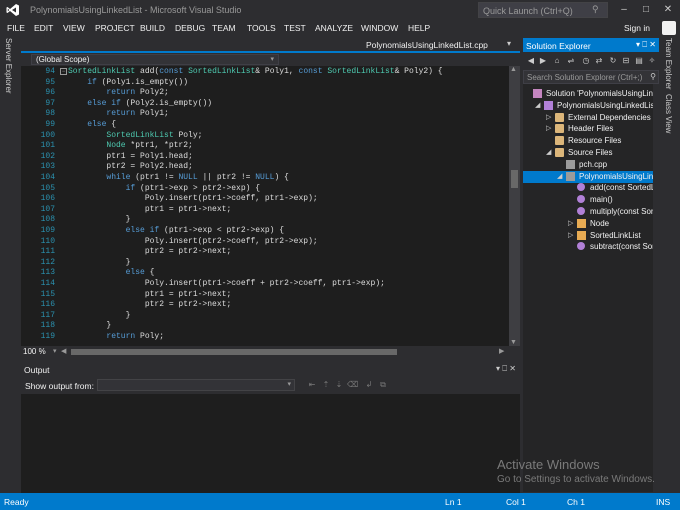 The image size is (680, 510). I want to click on scrollbar-thumb, so click(514, 179).